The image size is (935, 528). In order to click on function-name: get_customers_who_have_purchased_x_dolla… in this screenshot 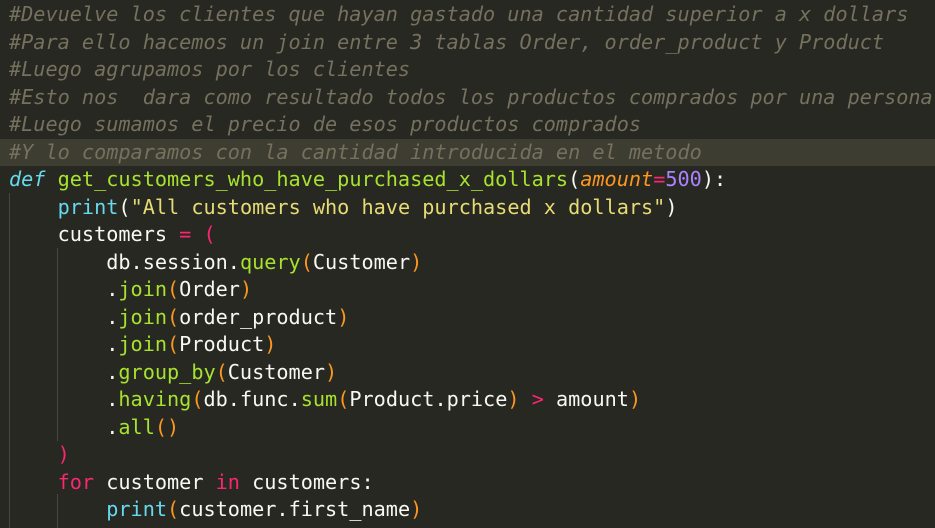, I will do `click(313, 179)`.